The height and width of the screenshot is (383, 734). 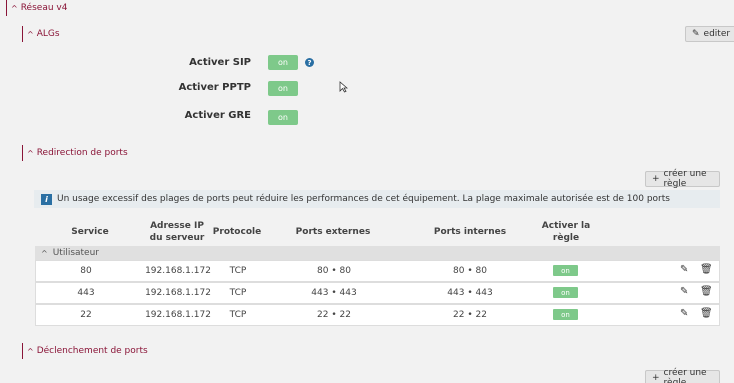 I want to click on cell-internal-ports: 80 • 80, so click(x=470, y=271).